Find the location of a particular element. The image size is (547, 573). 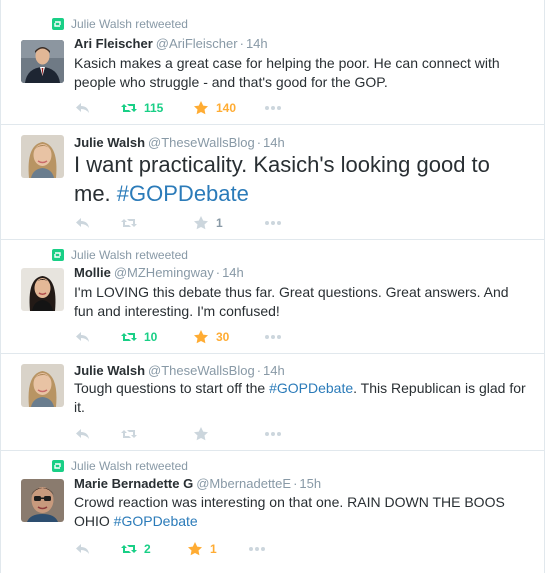

retweet-count: 2 is located at coordinates (147, 549).